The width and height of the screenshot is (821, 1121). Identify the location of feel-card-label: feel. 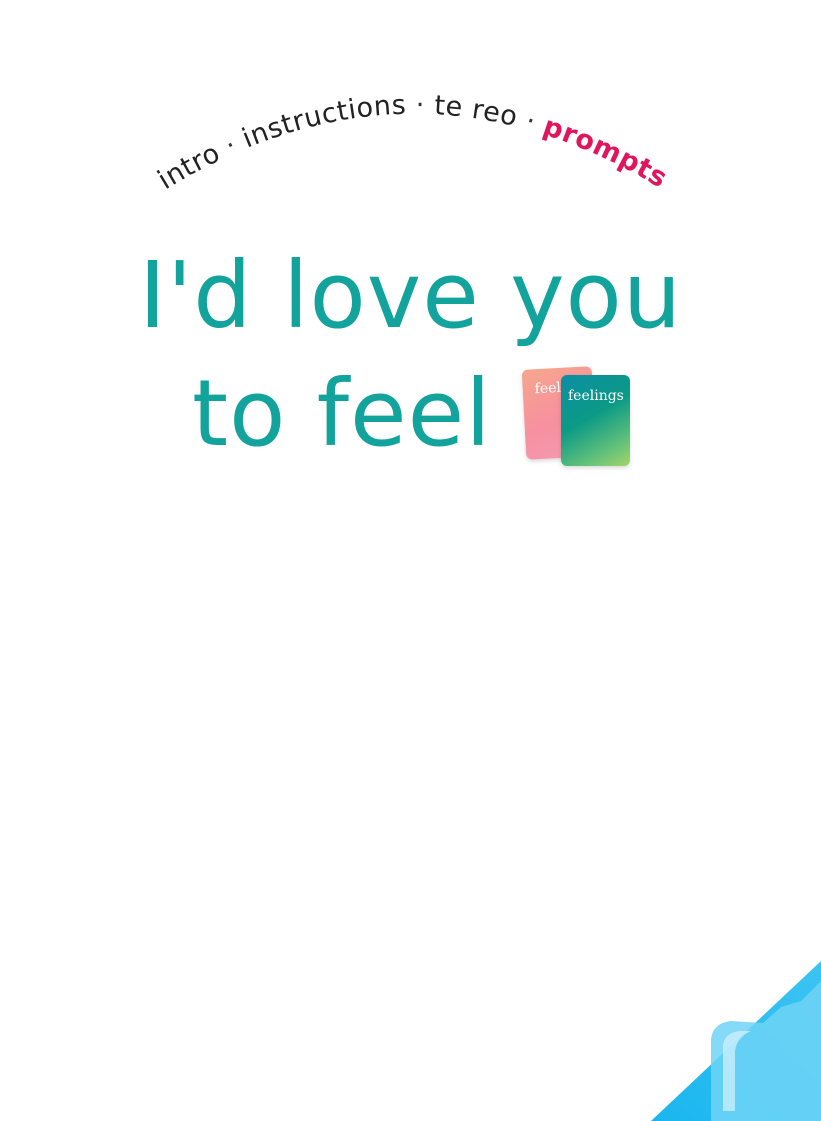
(548, 388).